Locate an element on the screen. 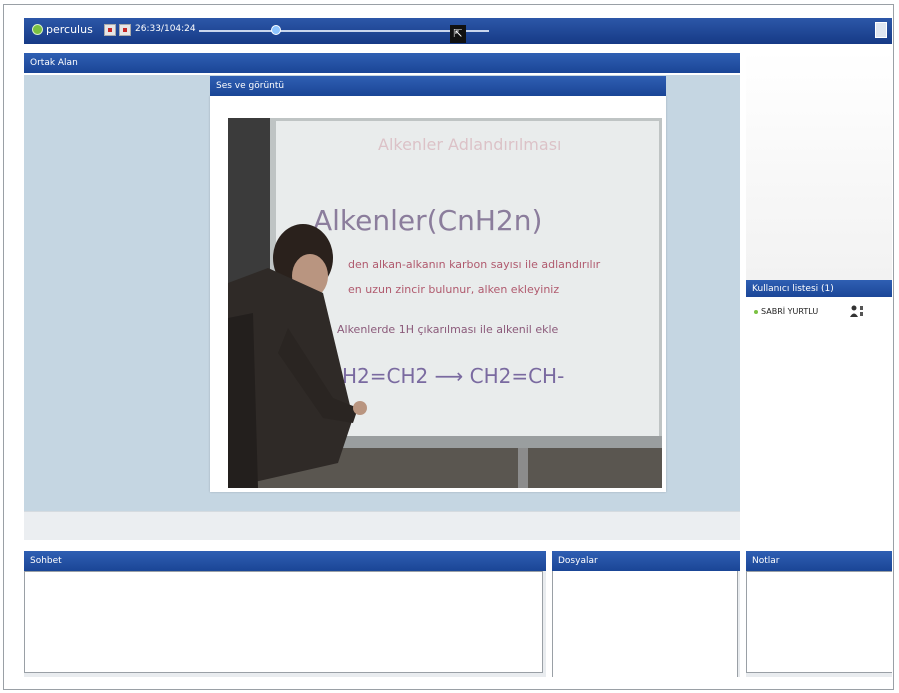 The height and width of the screenshot is (693, 899). stop-button is located at coordinates (125, 30).